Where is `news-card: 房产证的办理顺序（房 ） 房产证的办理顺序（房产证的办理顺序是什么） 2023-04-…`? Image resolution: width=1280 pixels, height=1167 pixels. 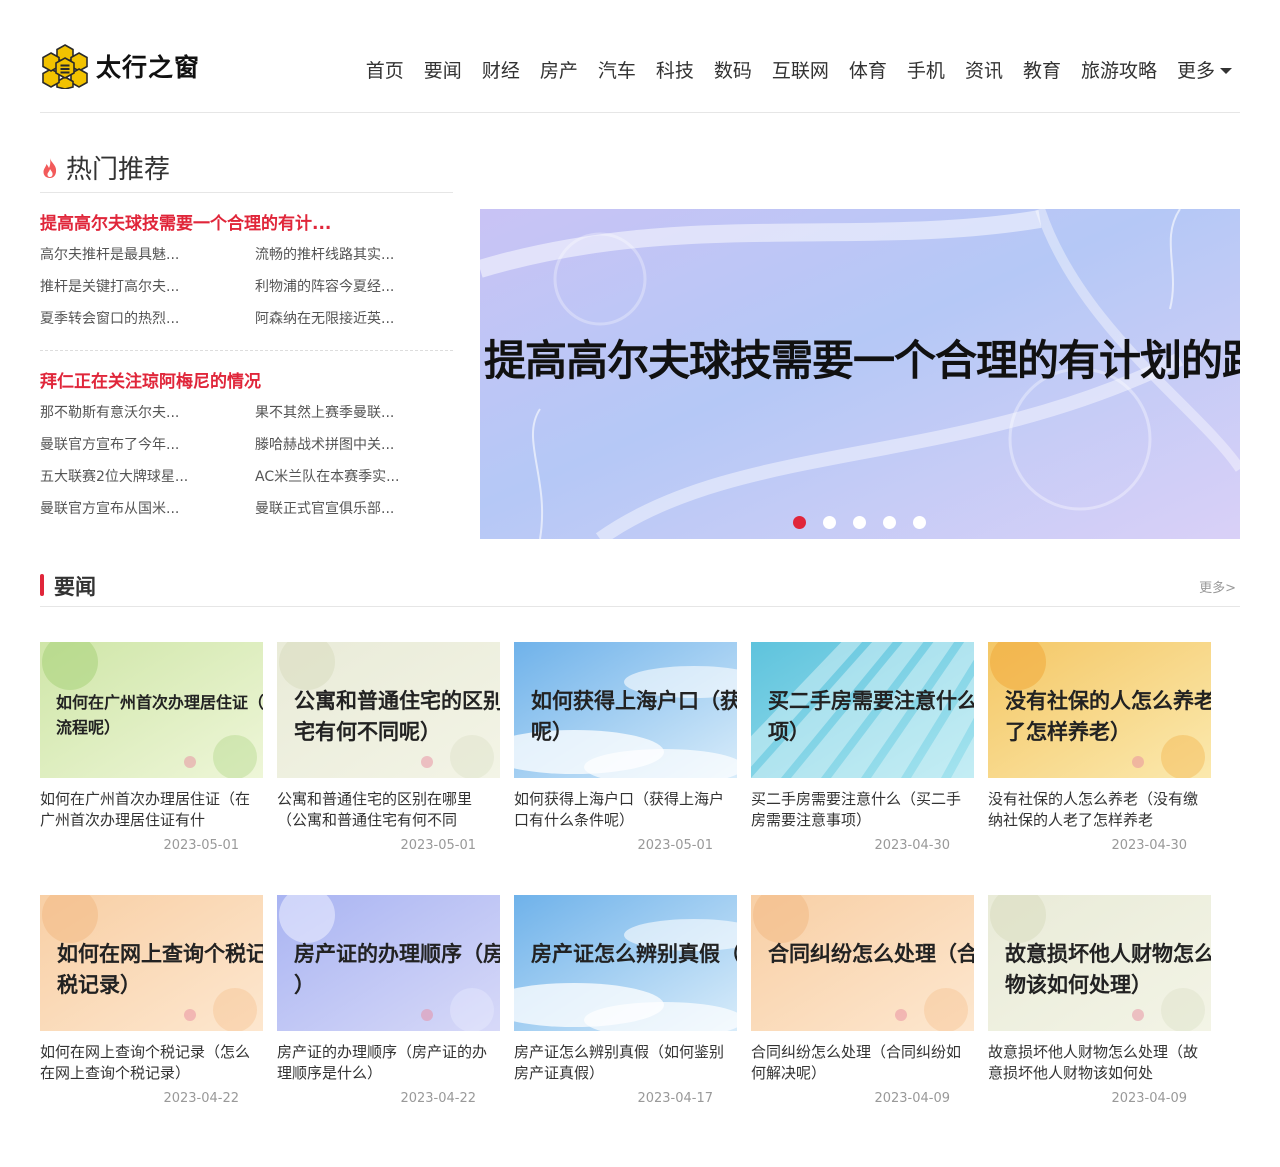
news-card: 房产证的办理顺序（房 ） 房产证的办理顺序（房产证的办理顺序是什么） 2023-04-… is located at coordinates (388, 1000).